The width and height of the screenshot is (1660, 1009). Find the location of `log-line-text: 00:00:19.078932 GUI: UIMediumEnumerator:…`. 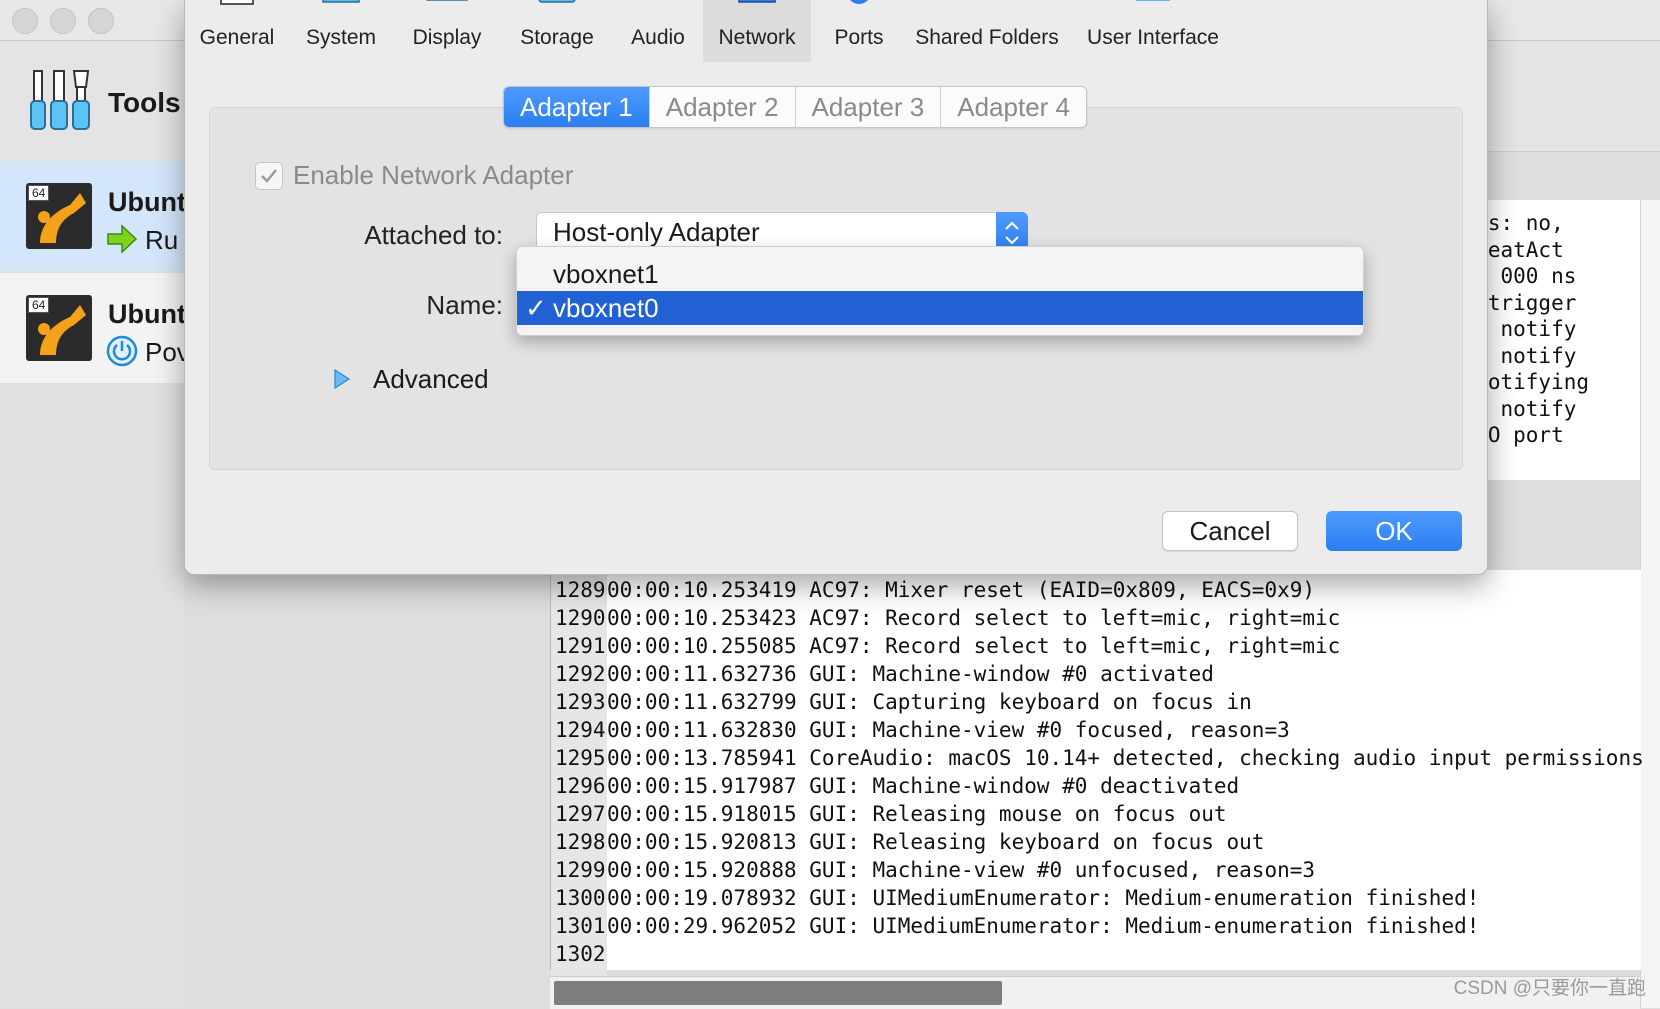

log-line-text: 00:00:19.078932 GUI: UIMediumEnumerator:… is located at coordinates (1043, 898).